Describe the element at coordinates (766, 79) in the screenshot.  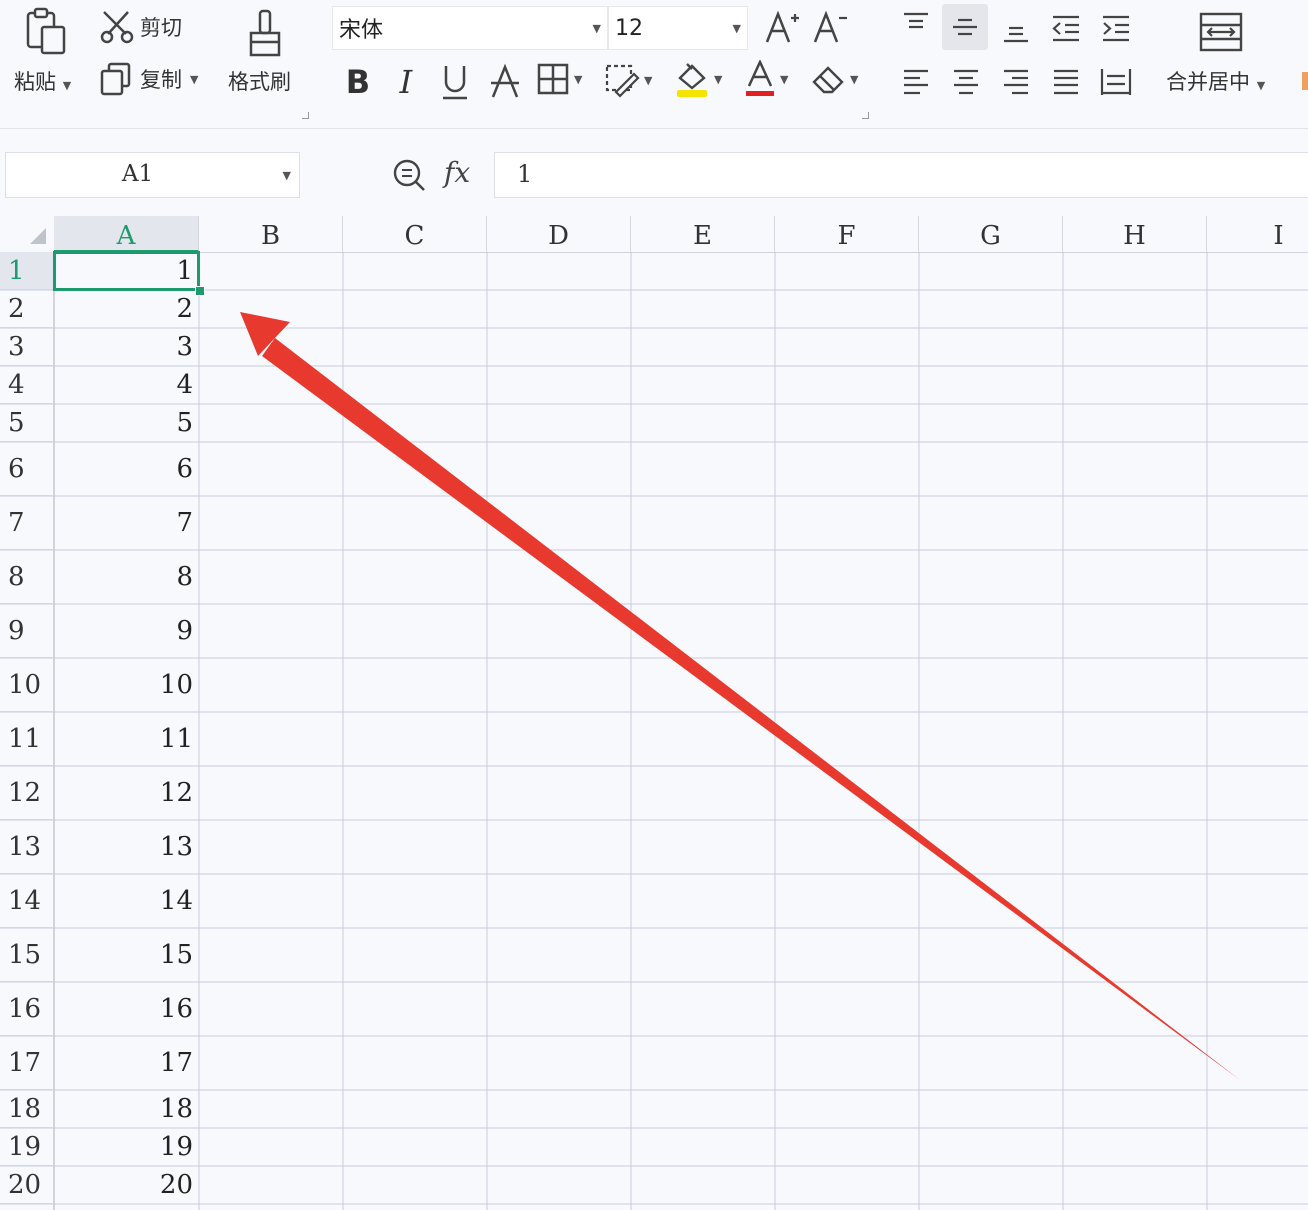
I see `font-color-button: ▼` at that location.